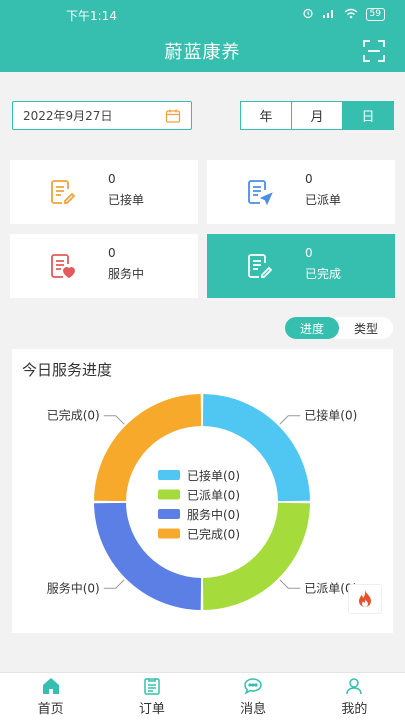 The height and width of the screenshot is (720, 405). I want to click on tab-profile-label: 我的, so click(354, 709).